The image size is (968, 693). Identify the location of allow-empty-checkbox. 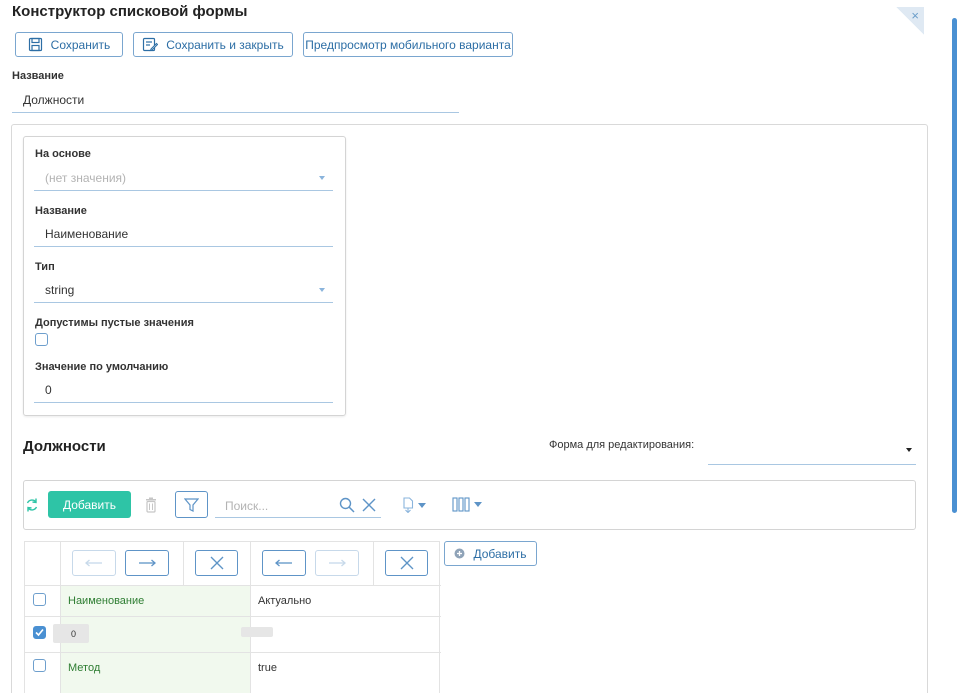
(41, 339).